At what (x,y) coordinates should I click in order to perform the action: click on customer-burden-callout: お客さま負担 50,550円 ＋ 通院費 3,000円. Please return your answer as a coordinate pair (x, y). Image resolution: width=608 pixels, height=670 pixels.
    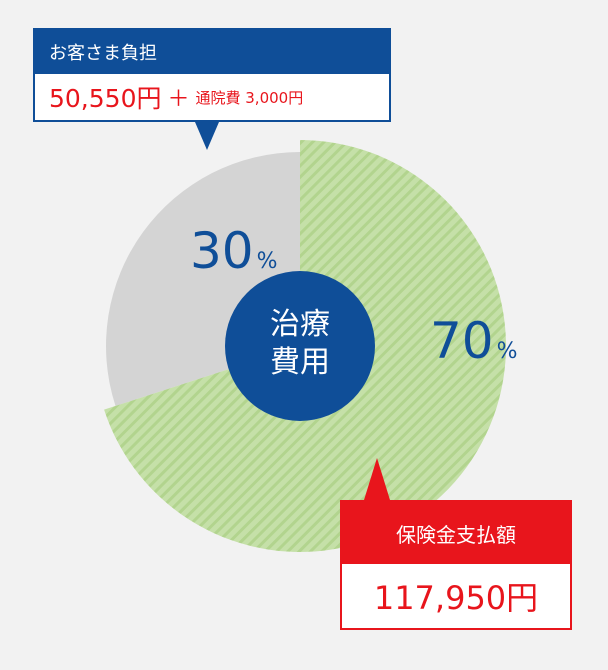
    Looking at the image, I should click on (212, 89).